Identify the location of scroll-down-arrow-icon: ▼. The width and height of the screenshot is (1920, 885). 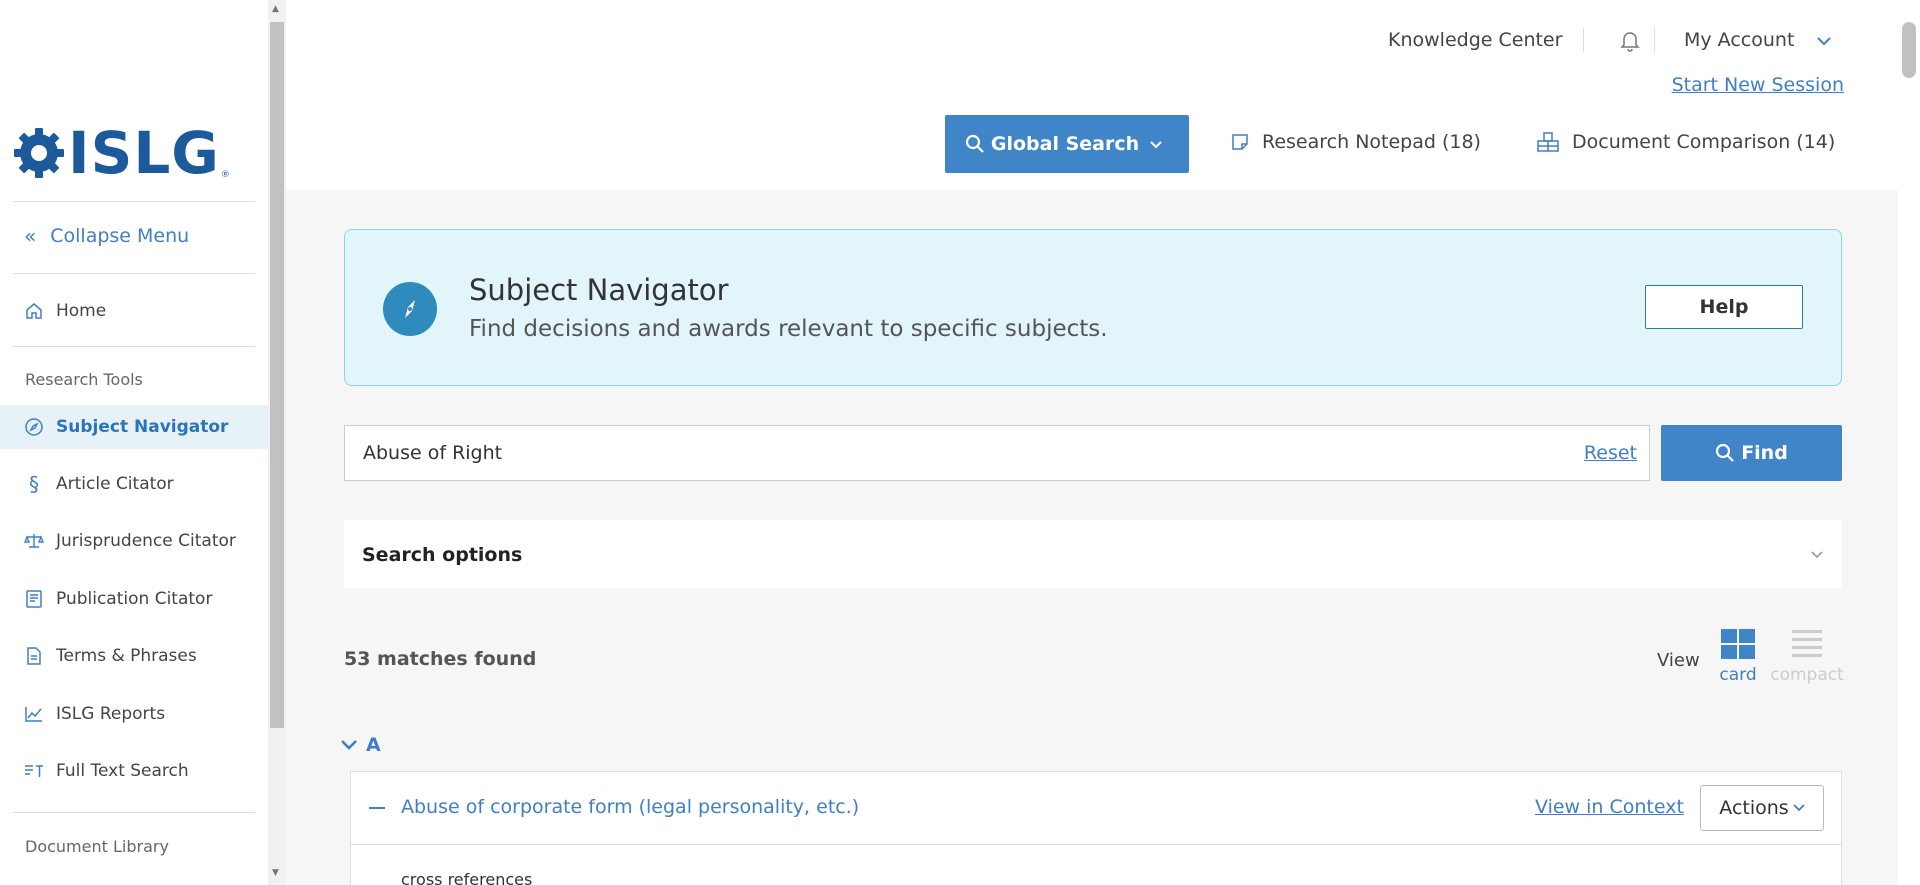
(275, 873).